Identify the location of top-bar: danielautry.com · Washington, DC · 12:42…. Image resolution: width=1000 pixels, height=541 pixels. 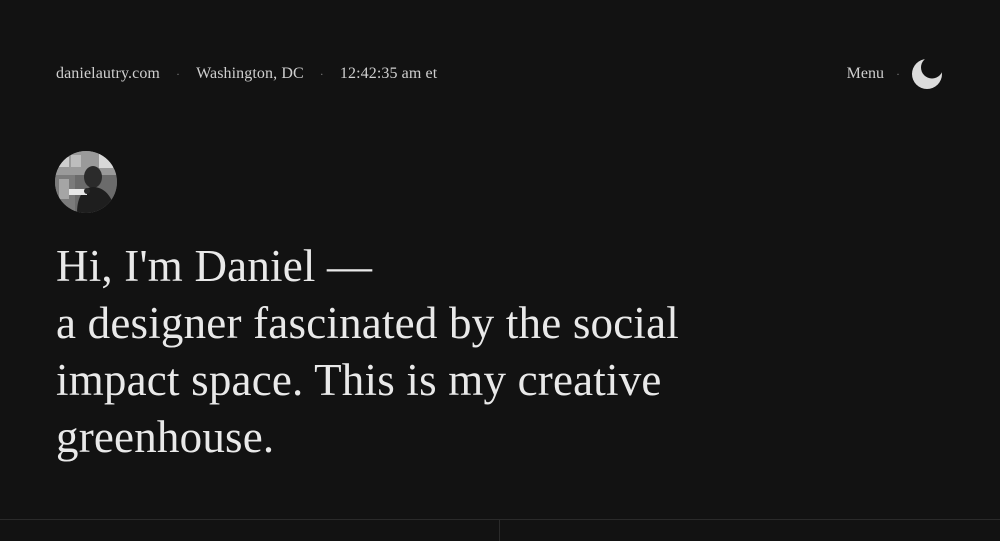
(500, 74).